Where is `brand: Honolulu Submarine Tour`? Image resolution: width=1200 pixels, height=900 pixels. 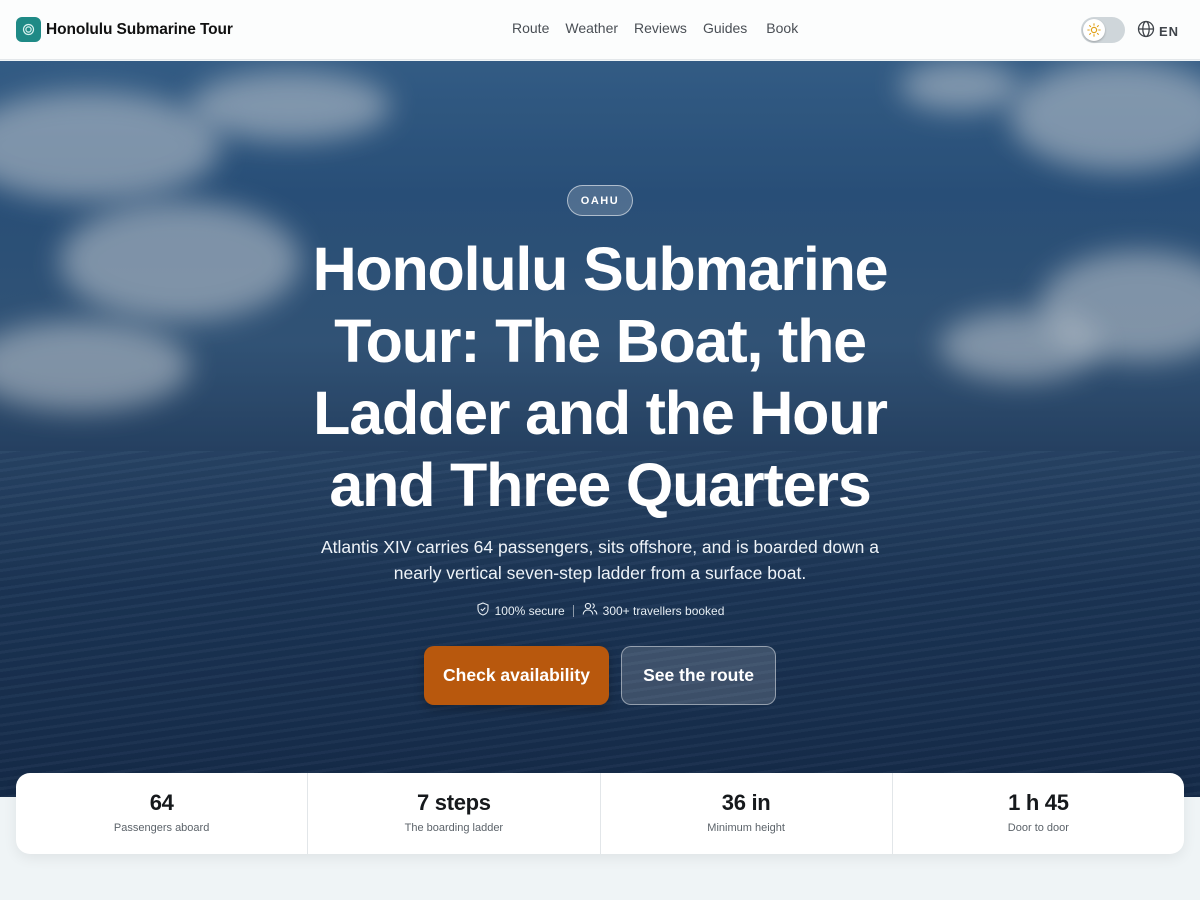
brand: Honolulu Submarine Tour is located at coordinates (124, 29).